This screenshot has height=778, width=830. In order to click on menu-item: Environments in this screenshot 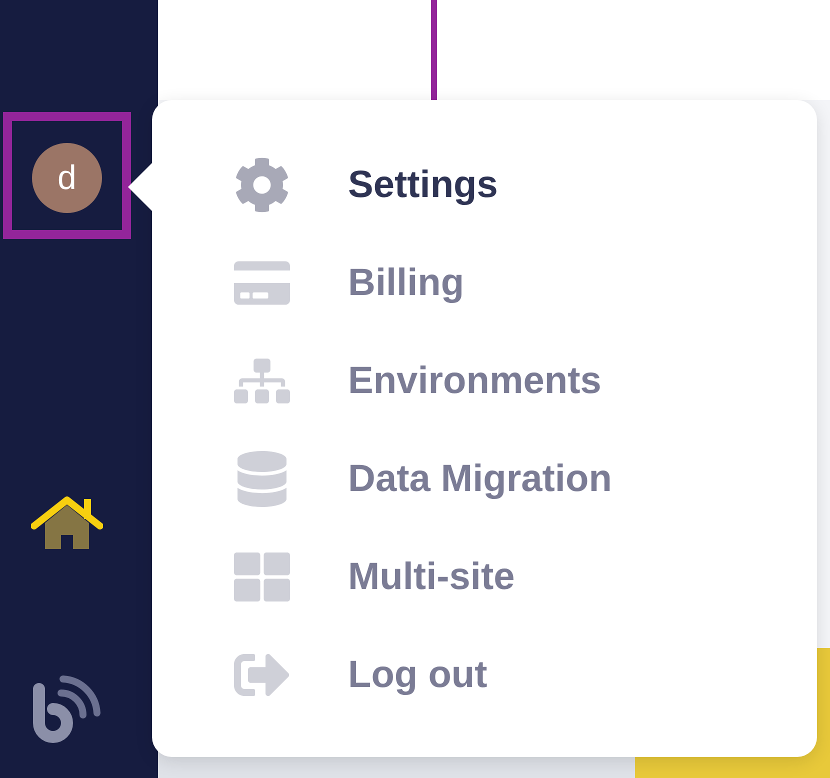, I will do `click(525, 381)`.